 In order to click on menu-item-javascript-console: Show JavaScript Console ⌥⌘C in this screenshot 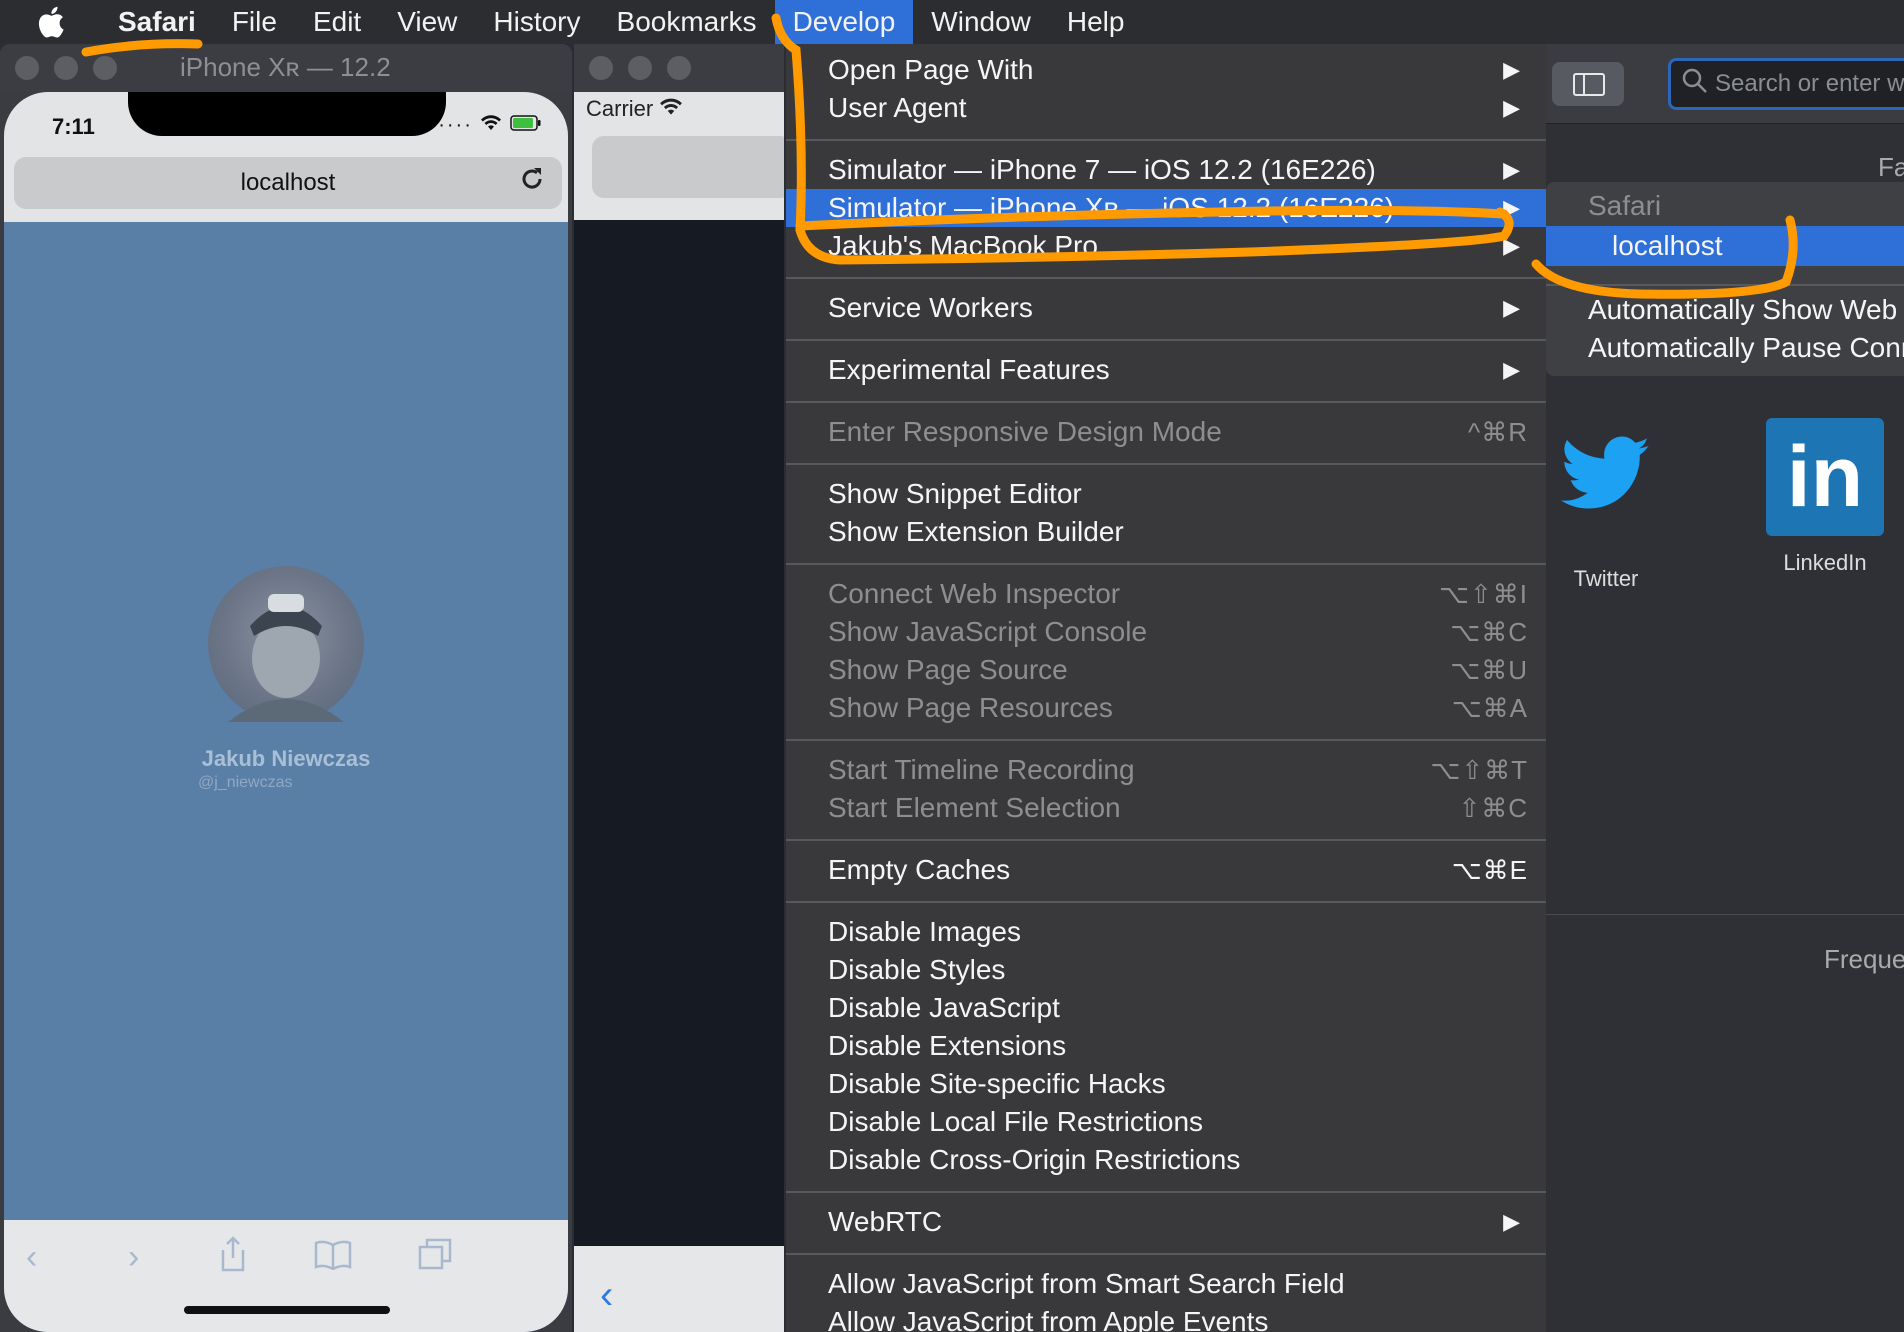, I will do `click(1166, 632)`.